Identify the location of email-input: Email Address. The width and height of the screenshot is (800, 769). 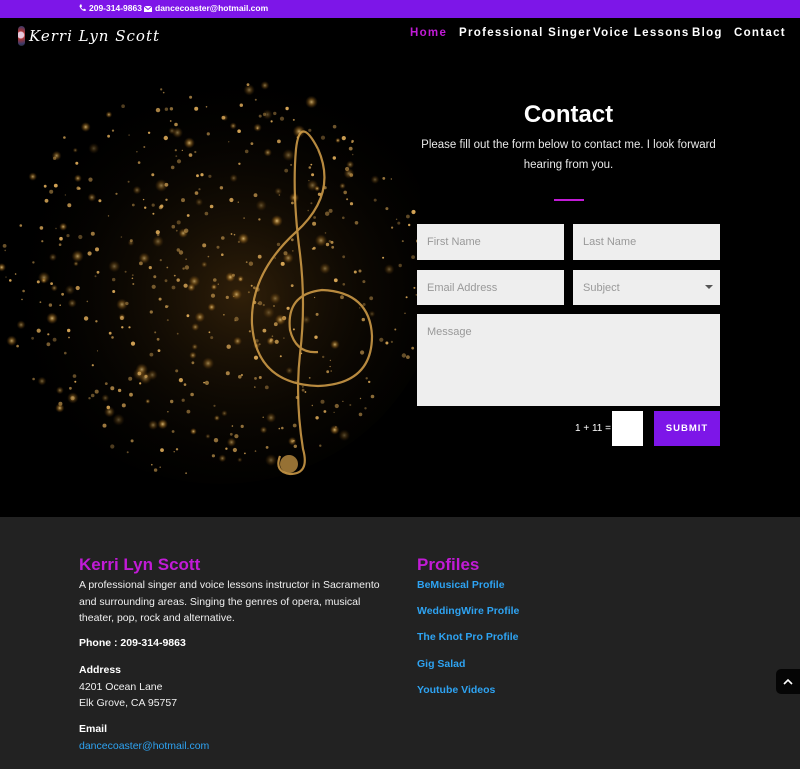
(490, 287).